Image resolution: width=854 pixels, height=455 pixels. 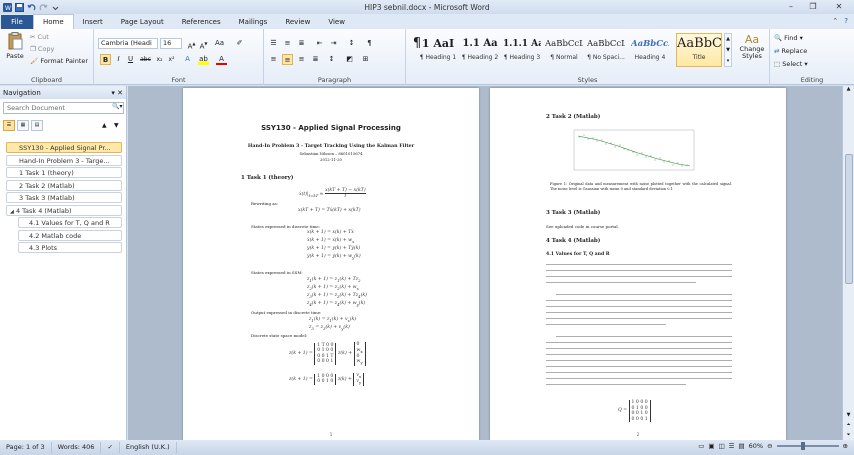 What do you see at coordinates (128, 43) in the screenshot?
I see `font-name-select: Cambria (Headi` at bounding box center [128, 43].